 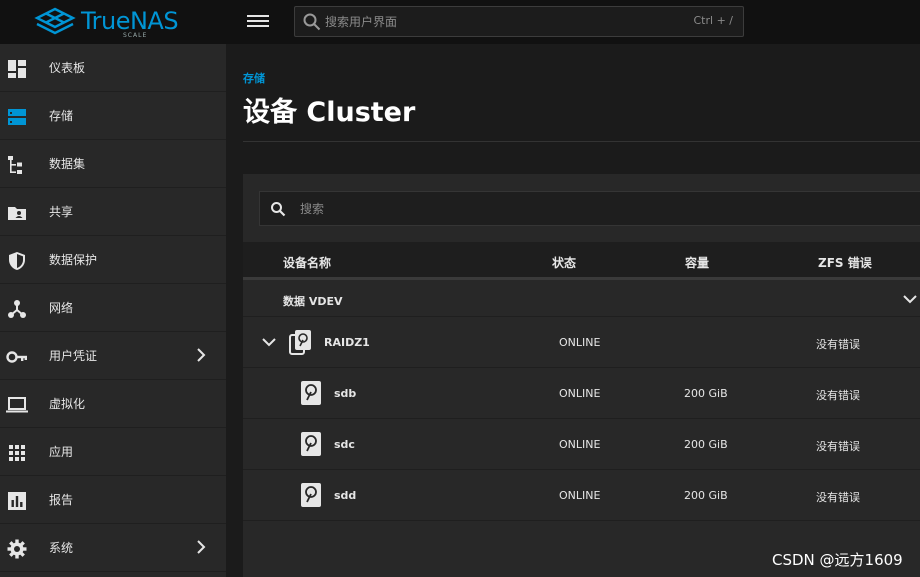 I want to click on truenas-logo-icon, so click(x=55, y=21).